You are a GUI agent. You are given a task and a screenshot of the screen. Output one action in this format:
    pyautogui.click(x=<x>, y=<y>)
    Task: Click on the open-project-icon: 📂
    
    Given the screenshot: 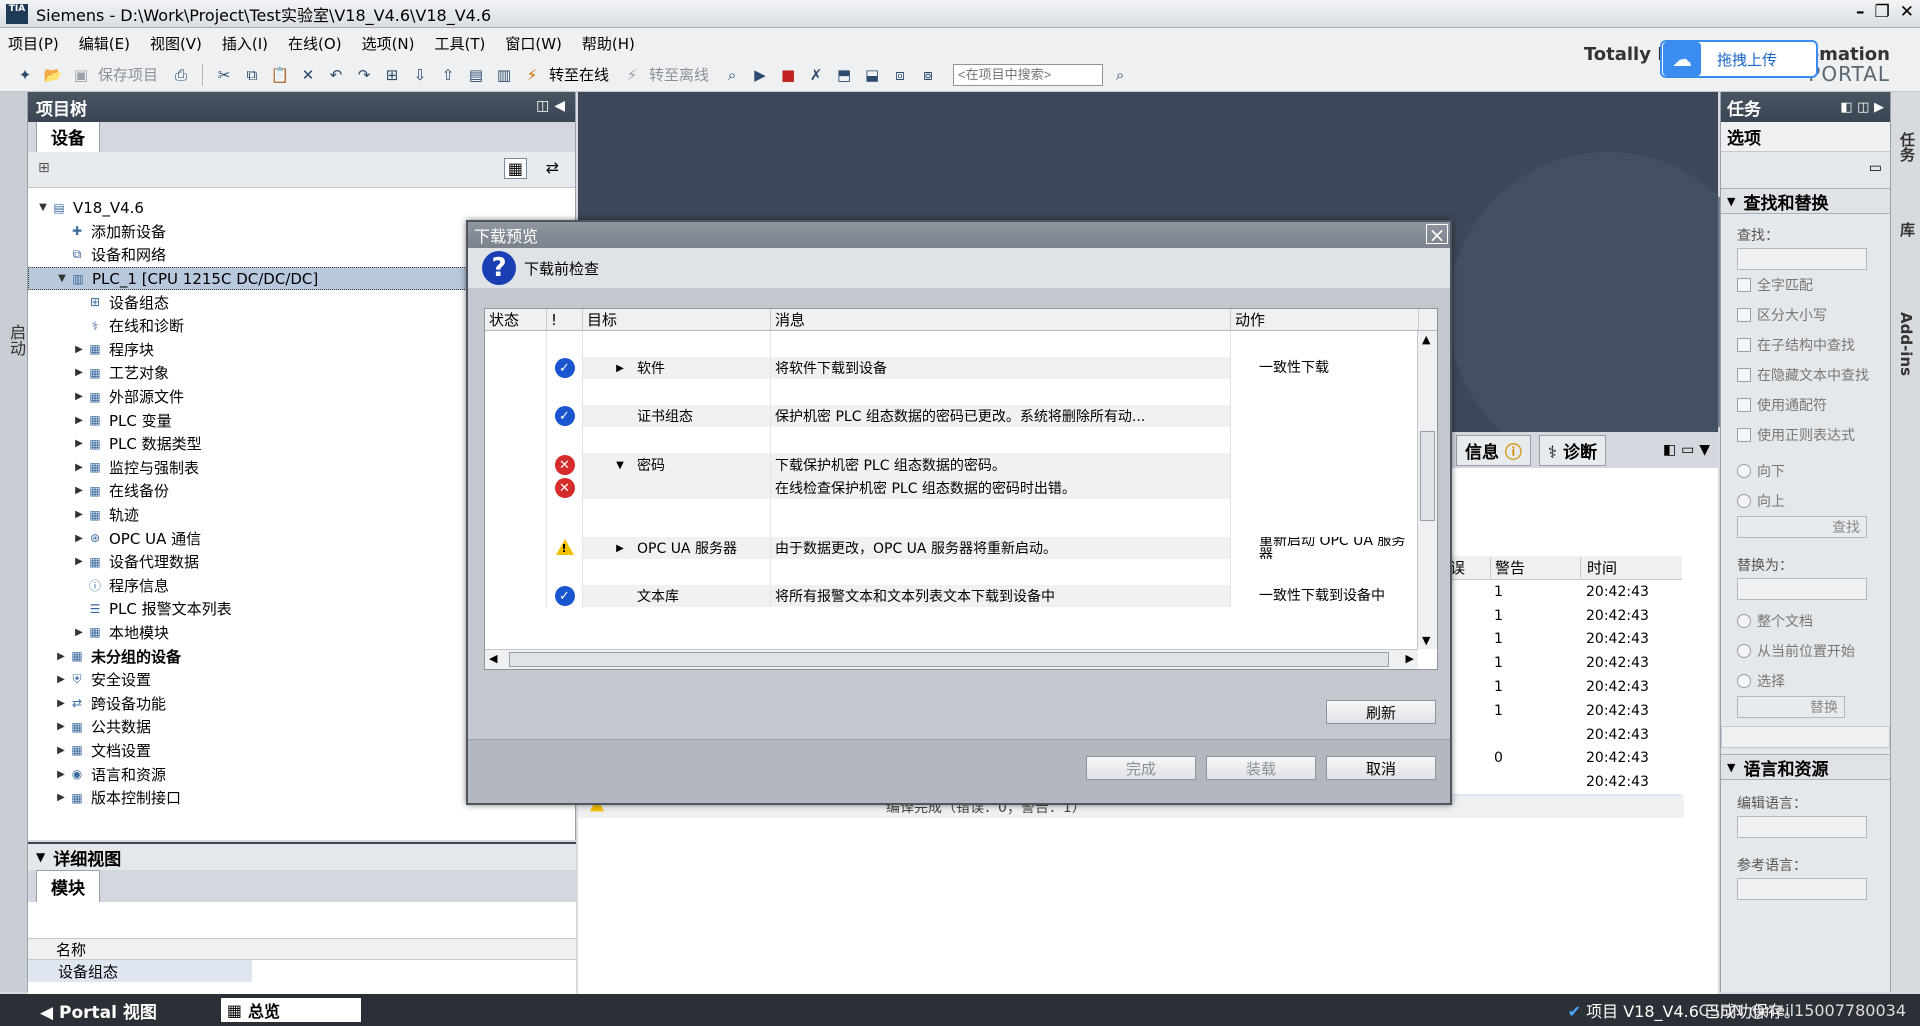 What is the action you would take?
    pyautogui.click(x=53, y=75)
    